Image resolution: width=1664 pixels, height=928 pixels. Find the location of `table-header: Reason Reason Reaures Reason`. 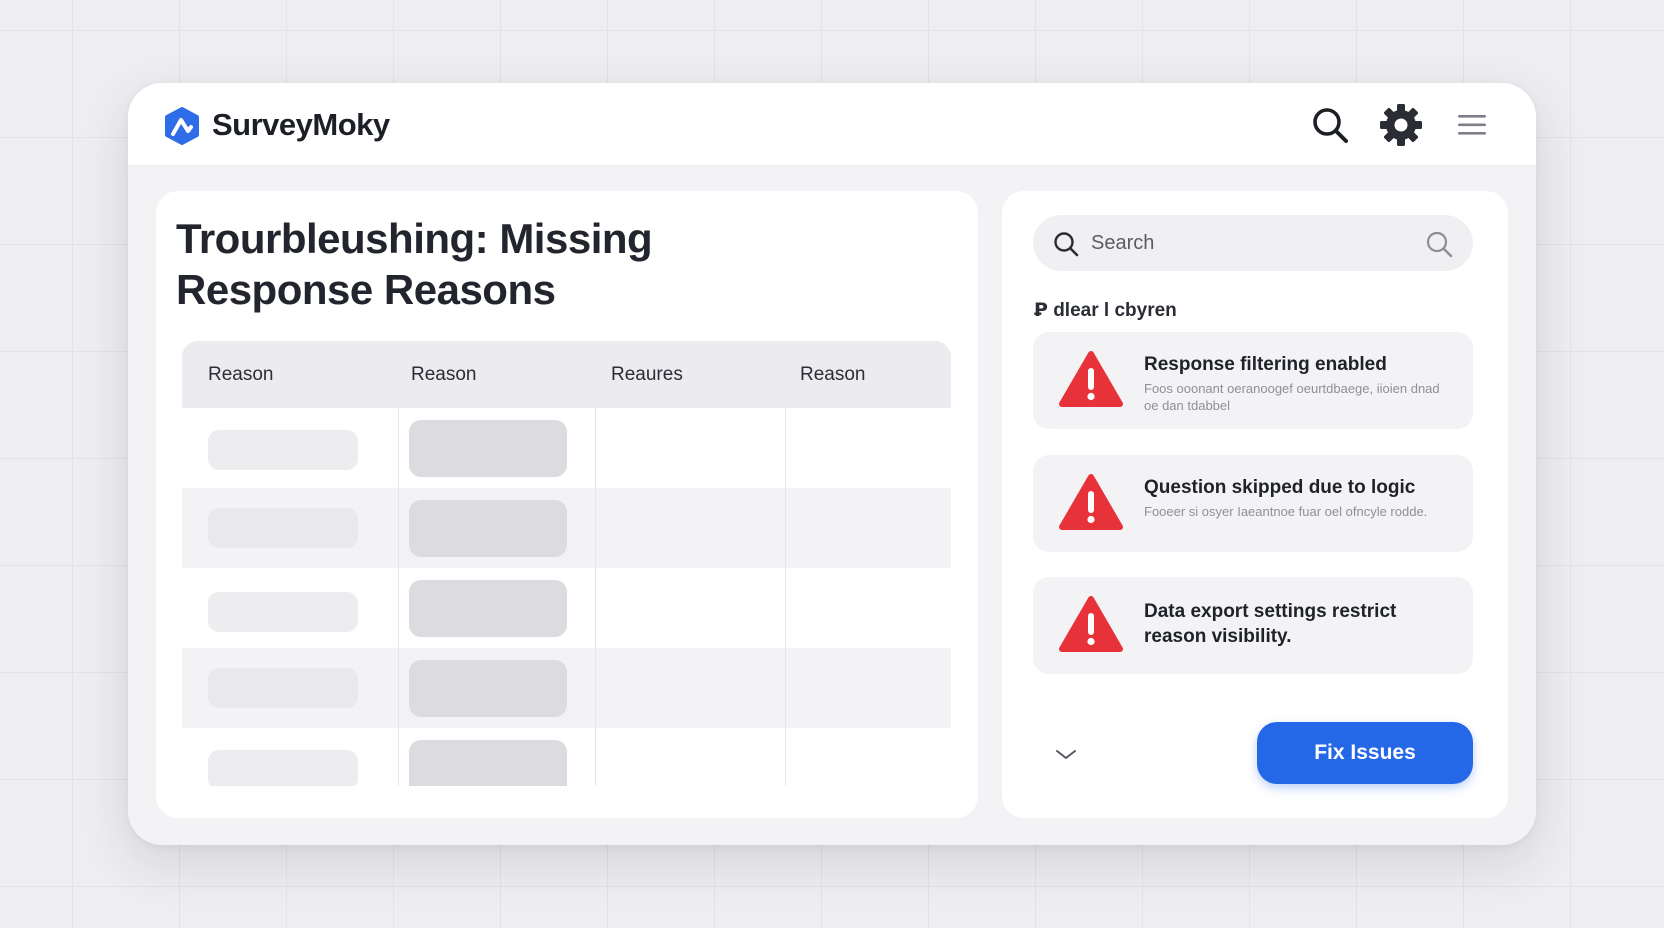

table-header: Reason Reason Reaures Reason is located at coordinates (566, 374).